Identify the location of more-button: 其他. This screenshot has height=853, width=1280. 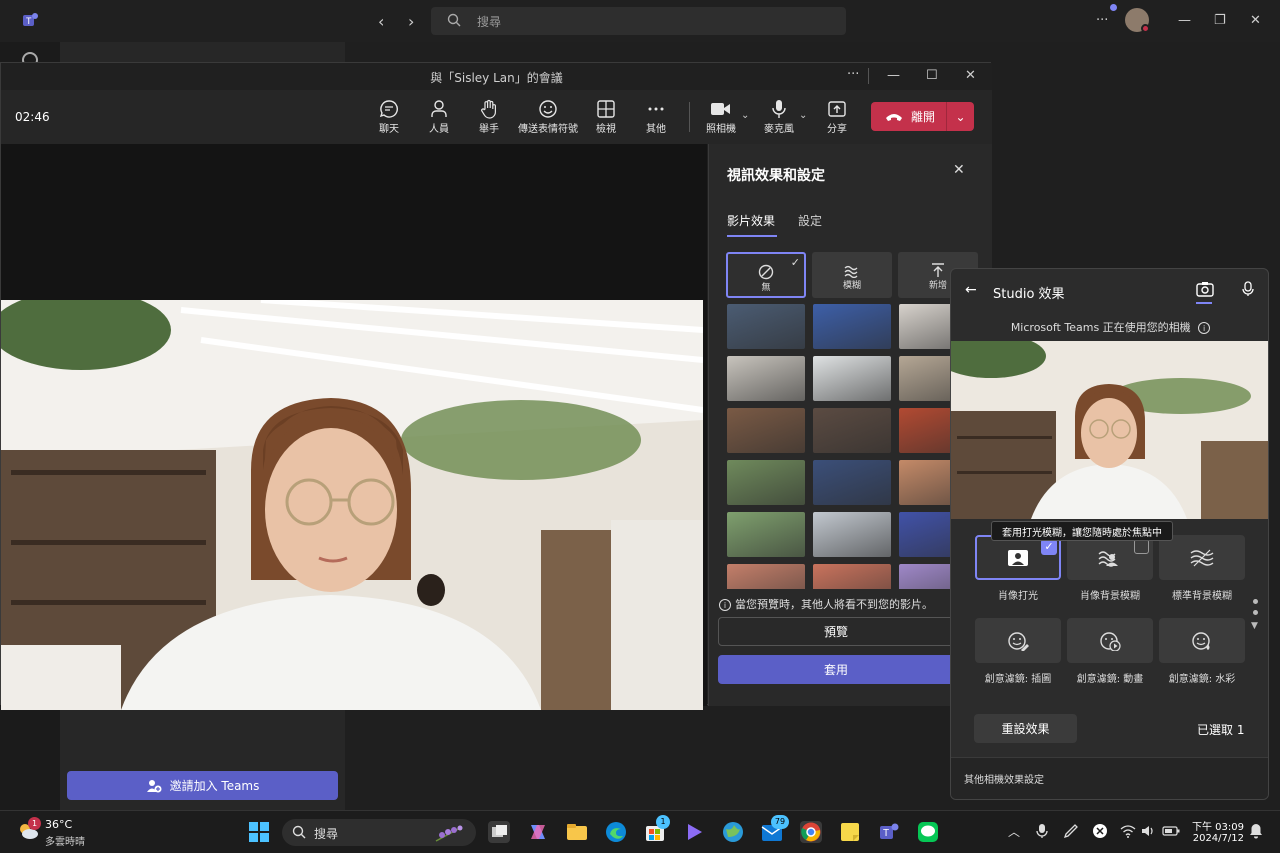
(656, 116).